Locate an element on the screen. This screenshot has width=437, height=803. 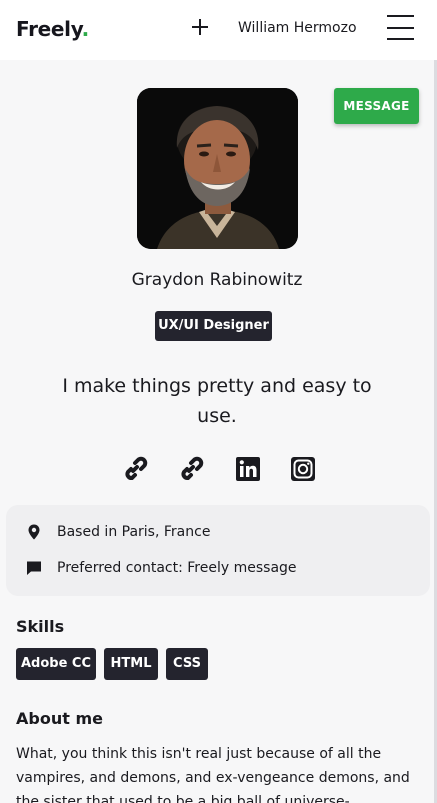
location-text: Based in Paris, France is located at coordinates (134, 532).